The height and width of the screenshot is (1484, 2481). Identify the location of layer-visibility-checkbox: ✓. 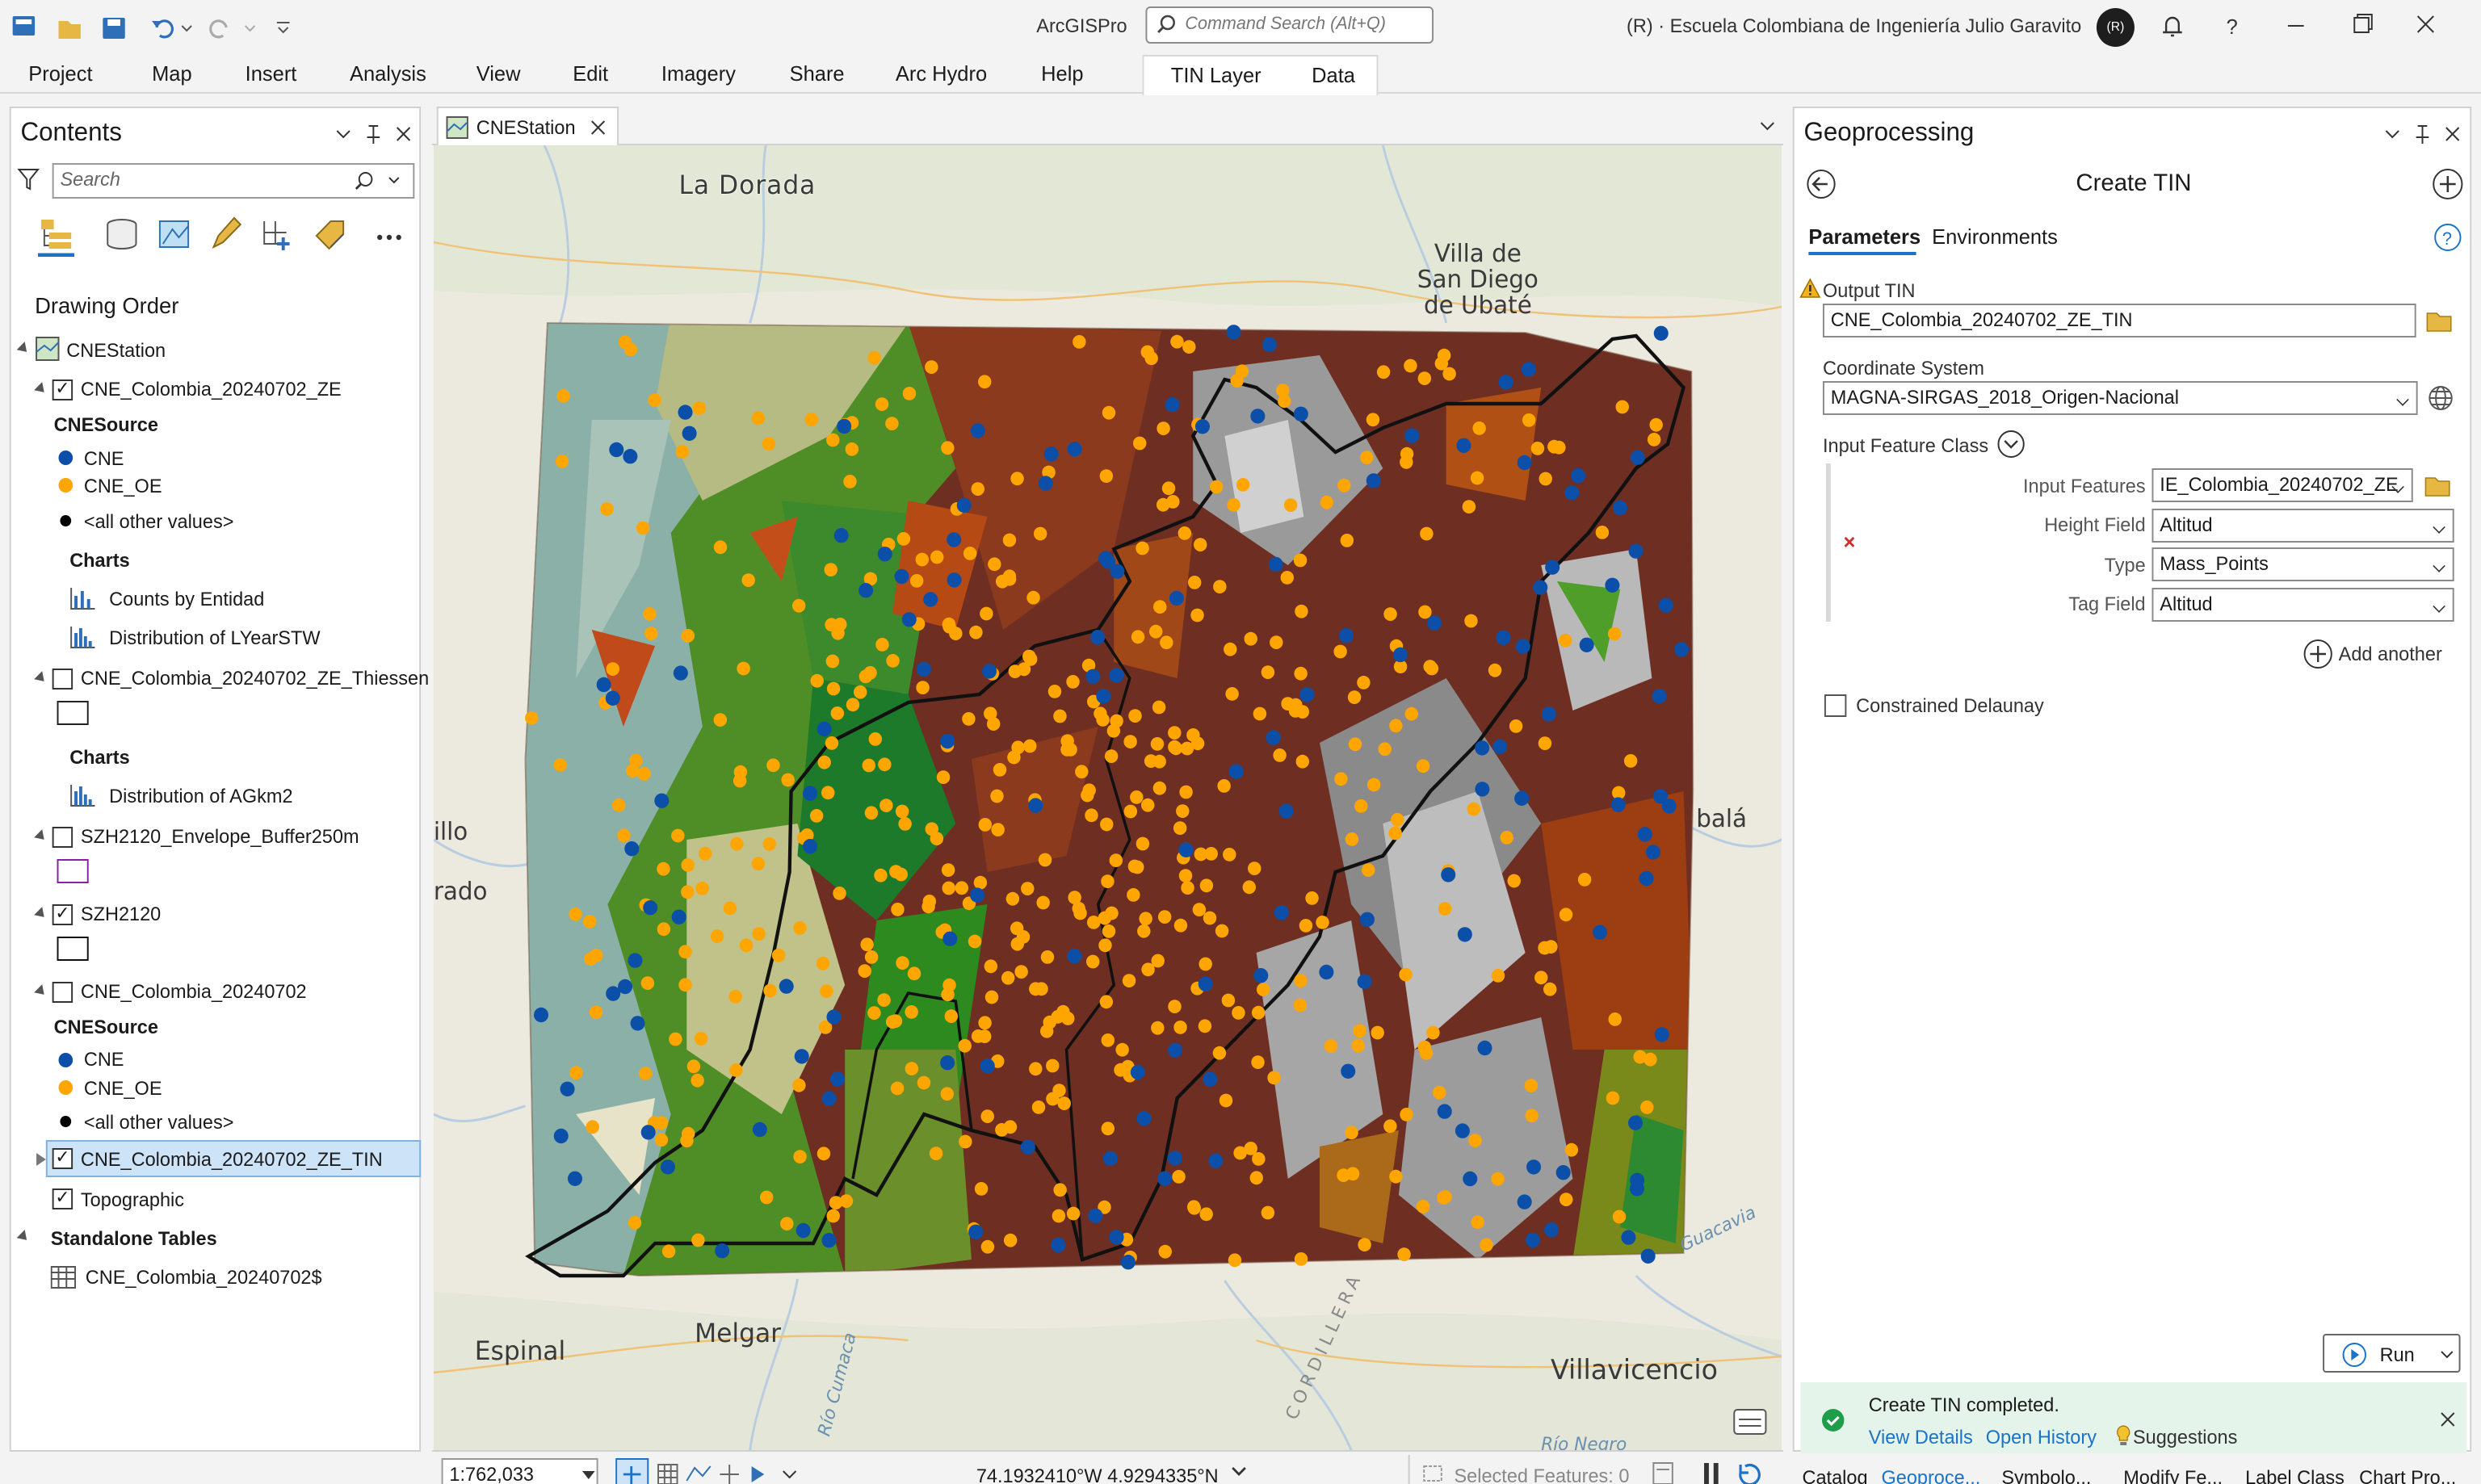
(62, 1198).